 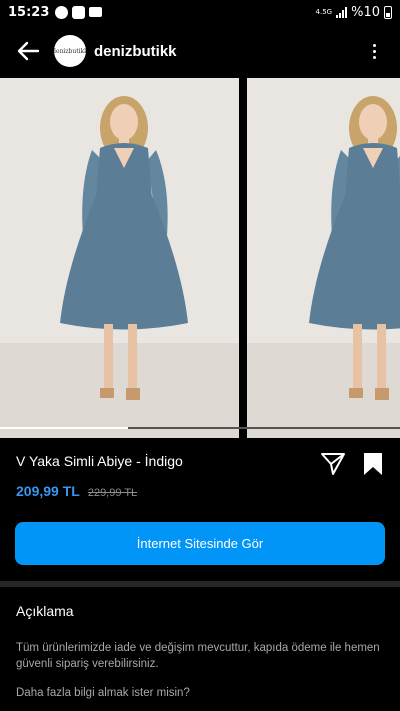 I want to click on folder-icon, so click(x=96, y=12).